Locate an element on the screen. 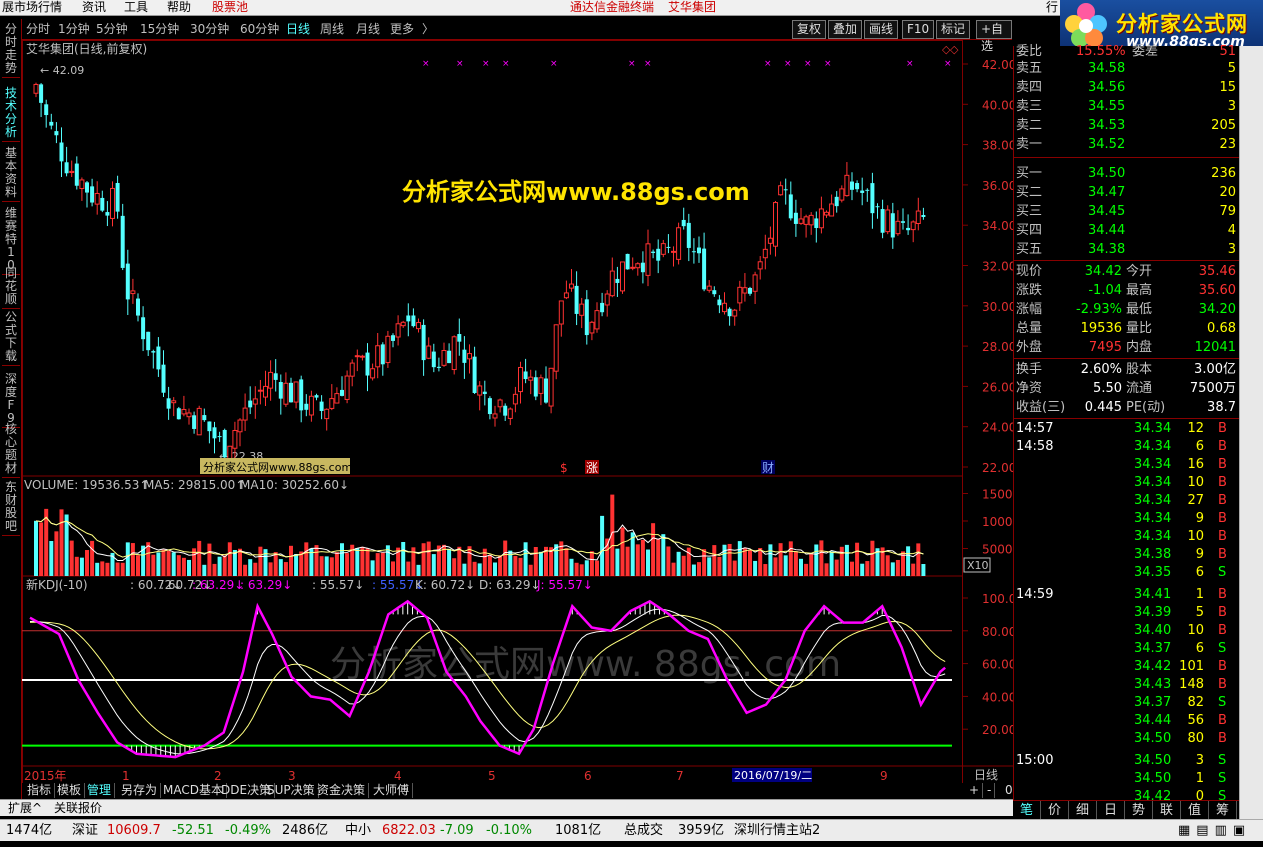  toolbar-btn-4: 标记 is located at coordinates (953, 29).